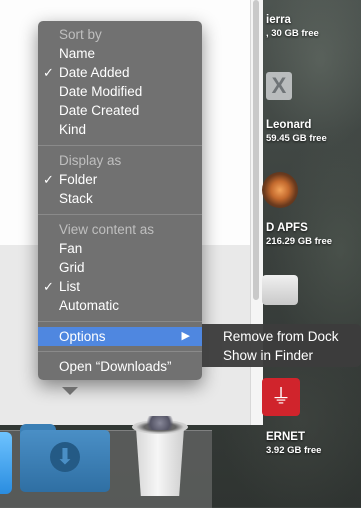  I want to click on desktop-volume-ethernet: ERNET 3.92 GB free, so click(293, 444).